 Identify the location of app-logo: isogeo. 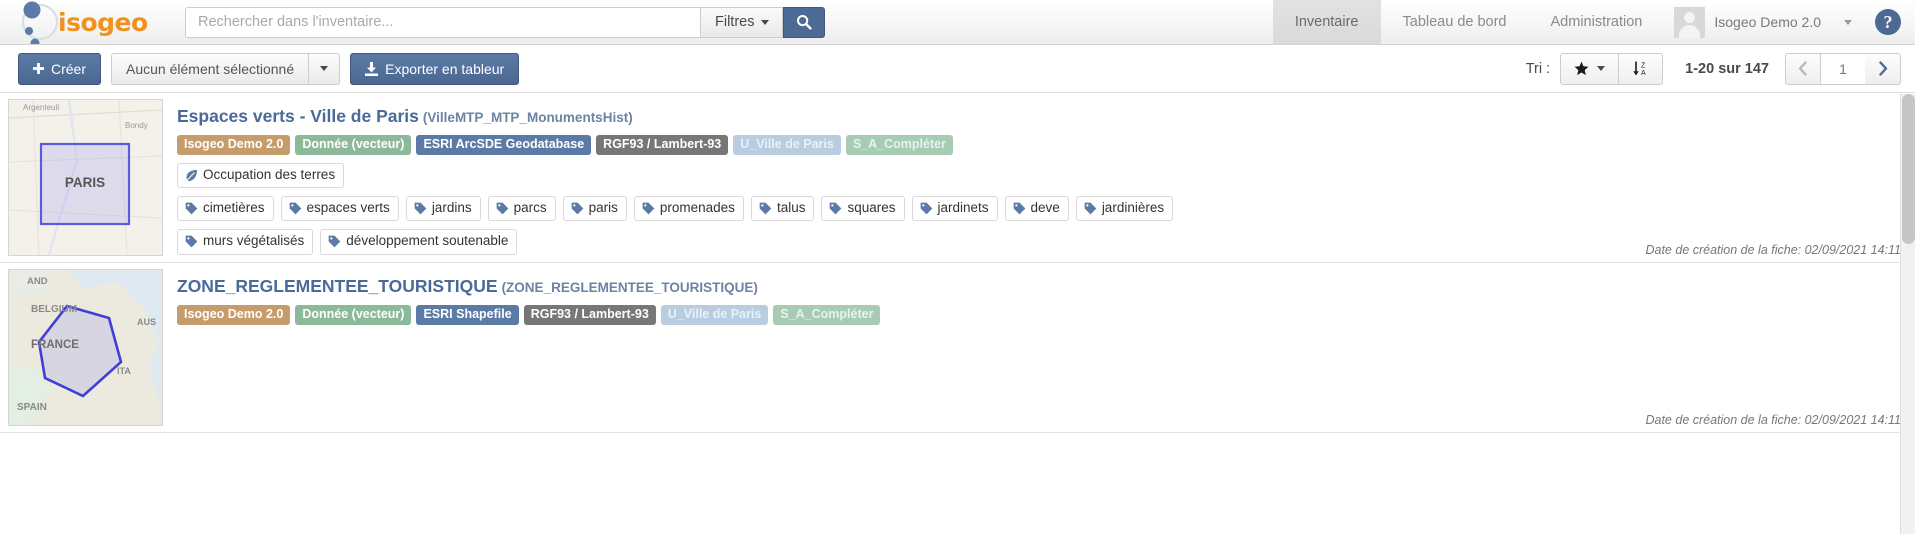
(90, 24).